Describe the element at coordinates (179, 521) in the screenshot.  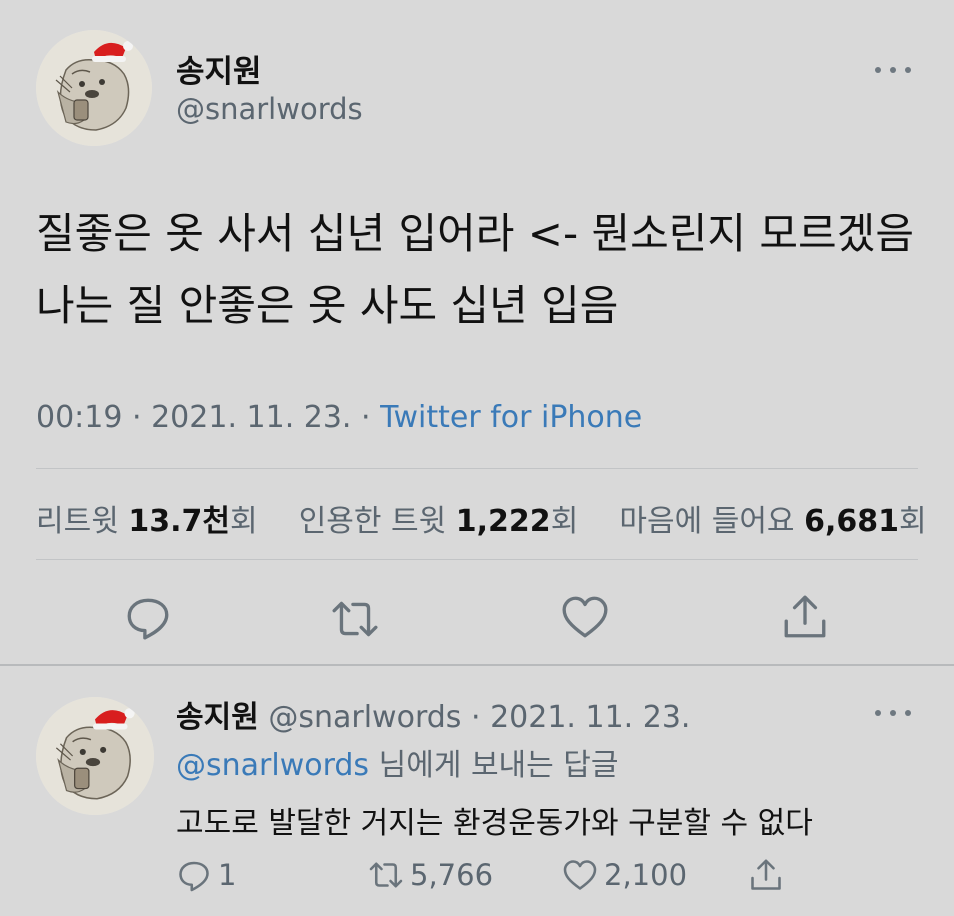
I see `retweets-count: 13.7천` at that location.